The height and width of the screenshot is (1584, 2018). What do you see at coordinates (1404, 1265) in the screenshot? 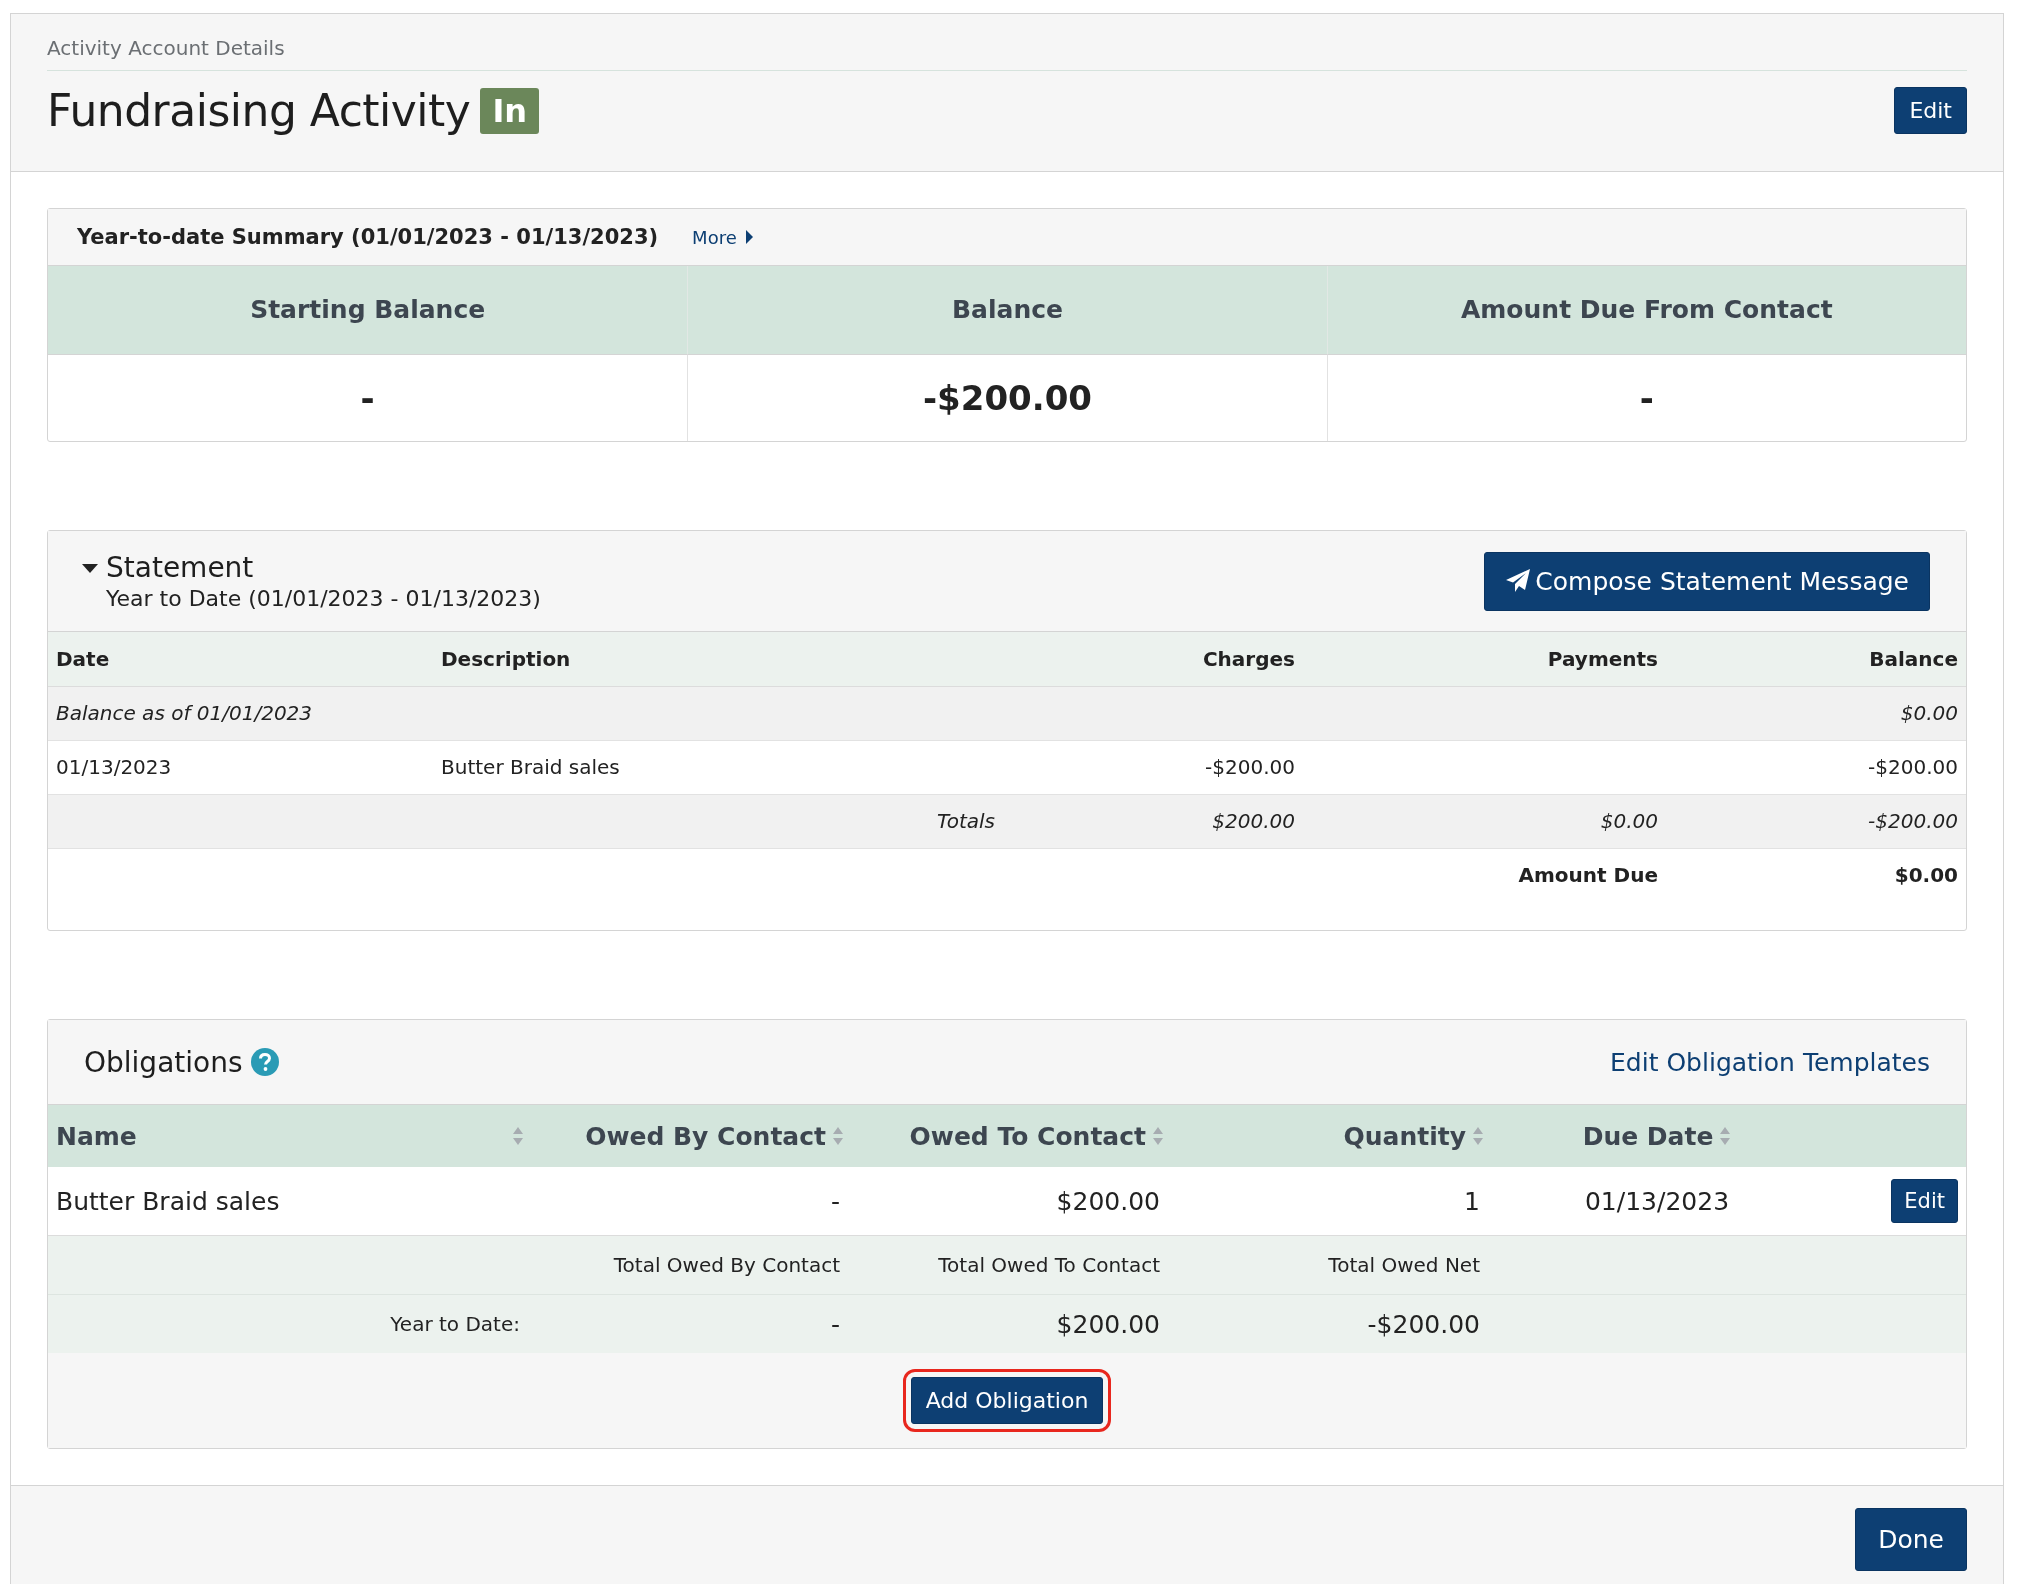
I see `totals-label: Total Owed Net` at bounding box center [1404, 1265].